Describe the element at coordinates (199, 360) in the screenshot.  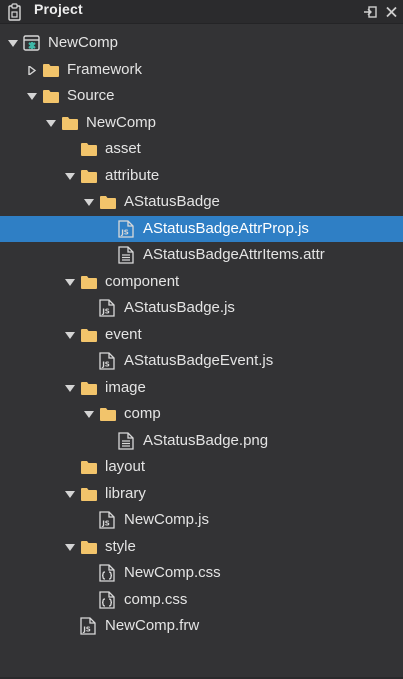
I see `tree-item-label: AStatusBadgeEvent.js` at that location.